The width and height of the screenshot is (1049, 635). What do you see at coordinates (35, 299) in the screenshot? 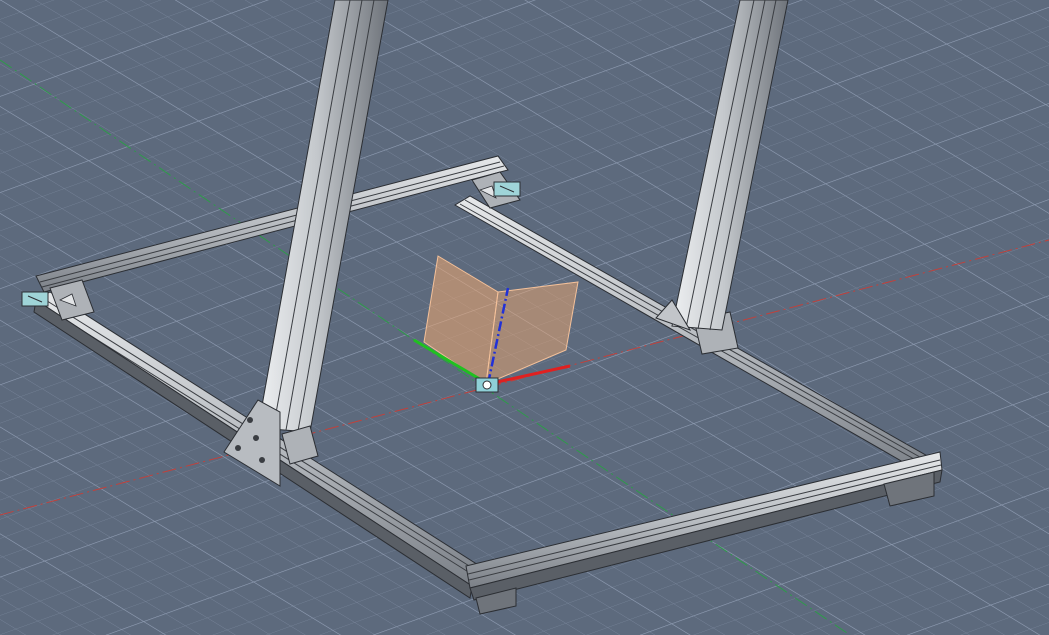
I see `constraint-marker-back-left-icon` at bounding box center [35, 299].